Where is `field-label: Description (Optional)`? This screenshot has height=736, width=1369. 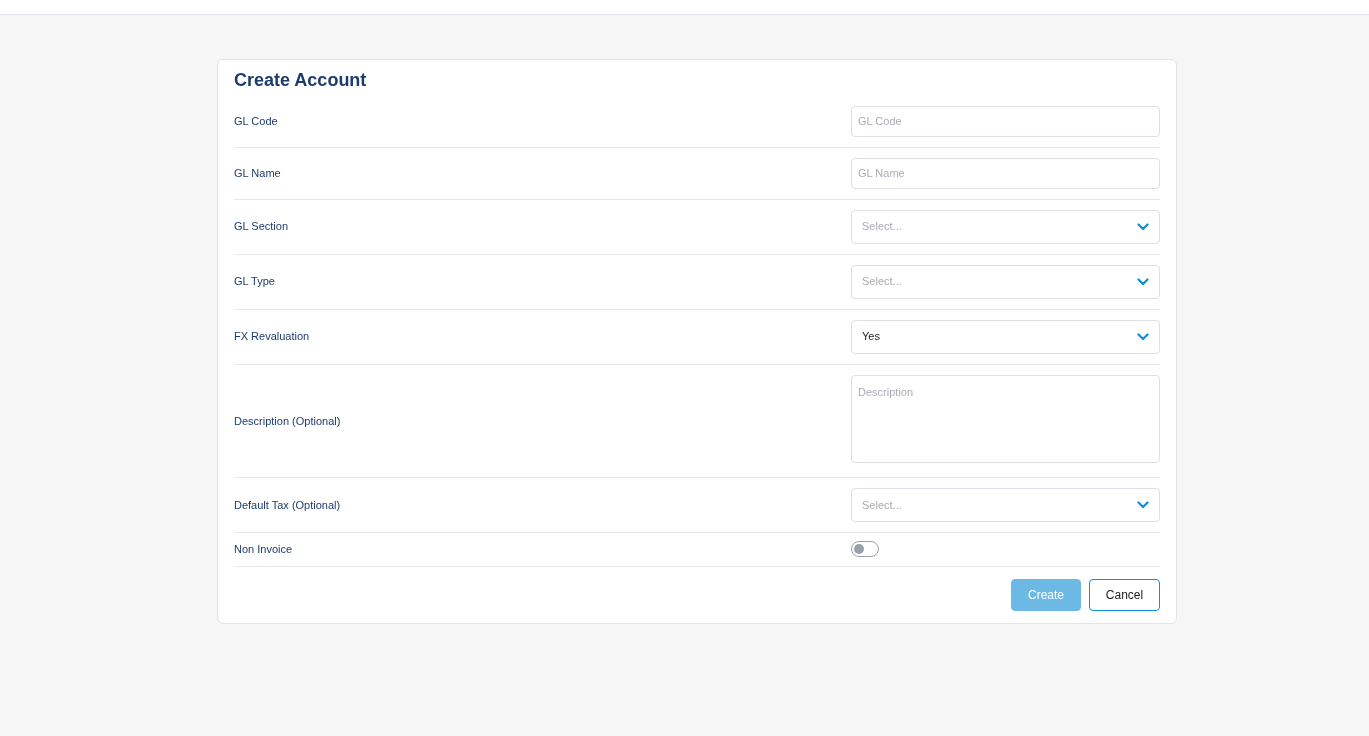 field-label: Description (Optional) is located at coordinates (288, 421).